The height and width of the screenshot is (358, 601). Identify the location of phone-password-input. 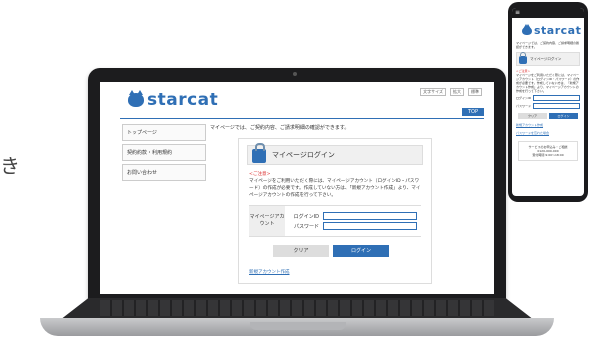
(556, 106).